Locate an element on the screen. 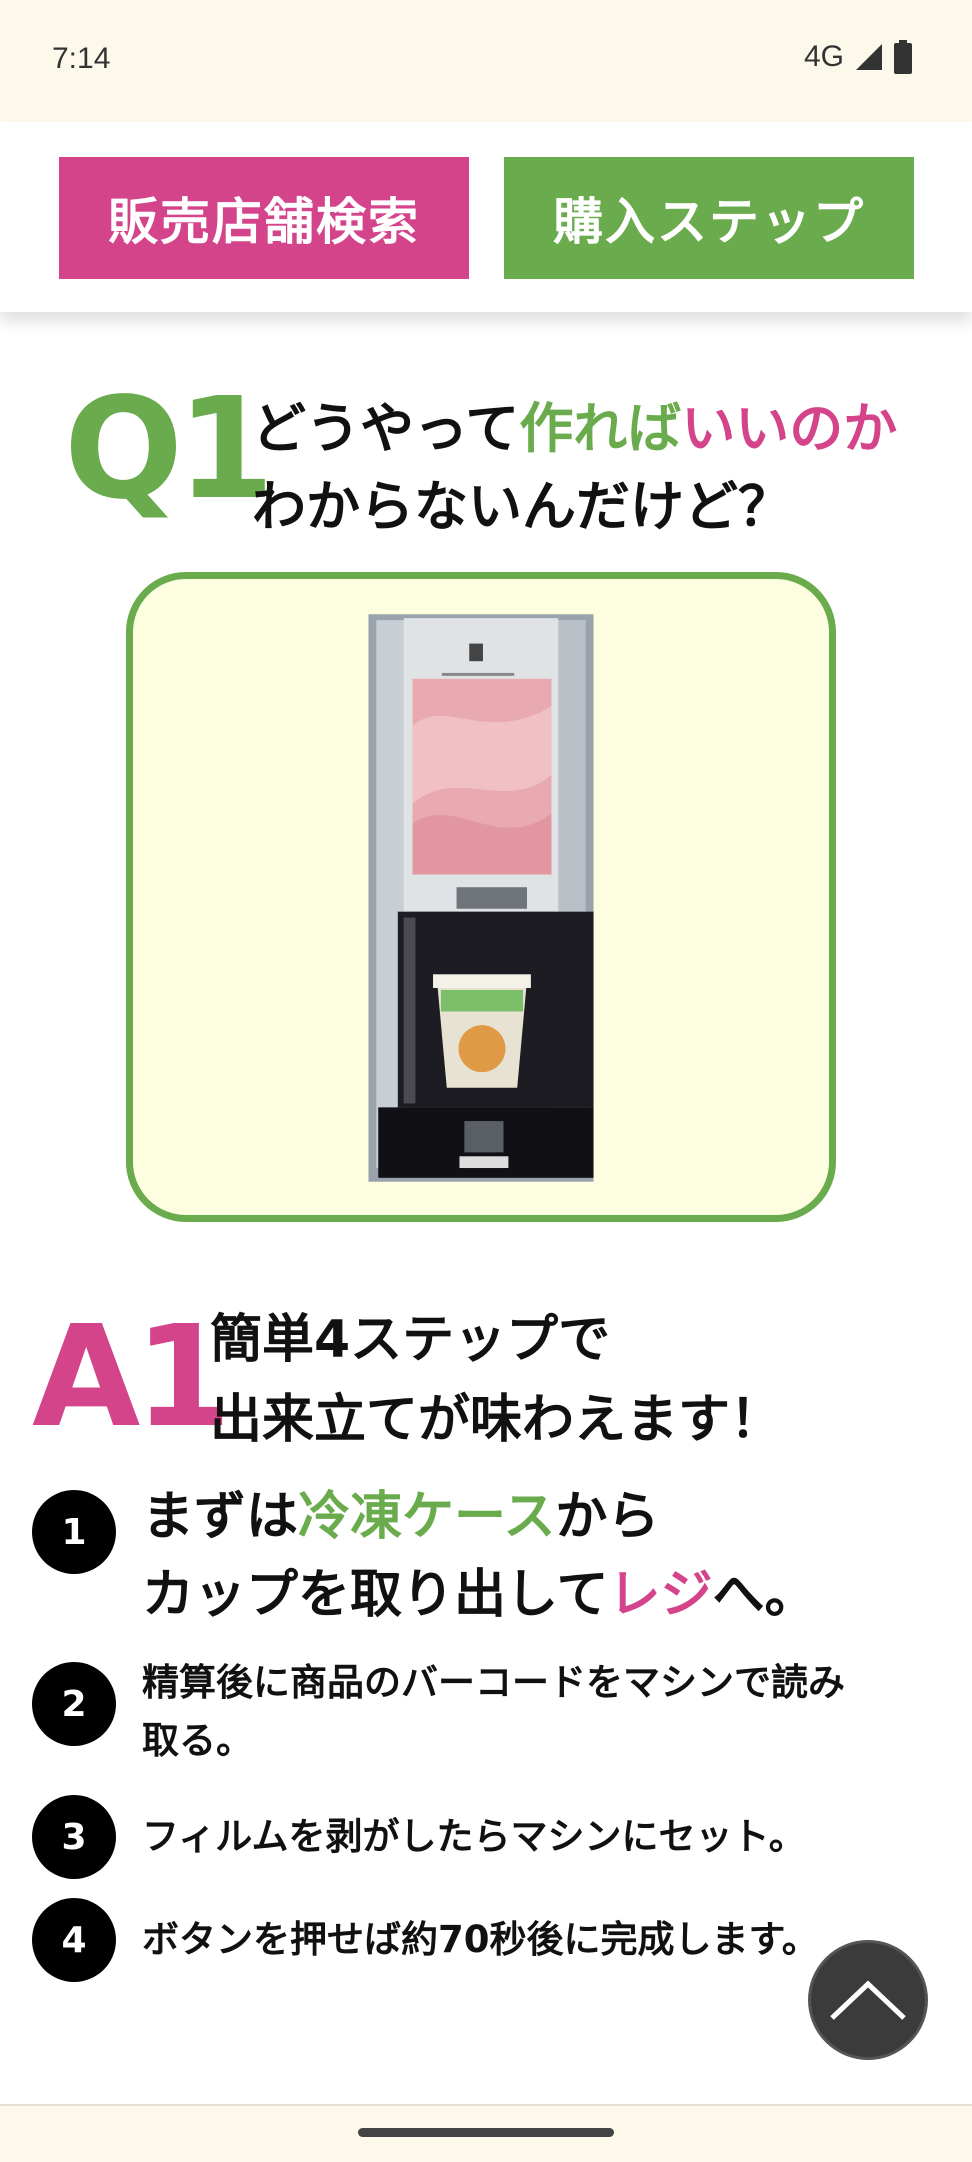  question-text-line2: わからないんだけど？ is located at coordinates (522, 506).